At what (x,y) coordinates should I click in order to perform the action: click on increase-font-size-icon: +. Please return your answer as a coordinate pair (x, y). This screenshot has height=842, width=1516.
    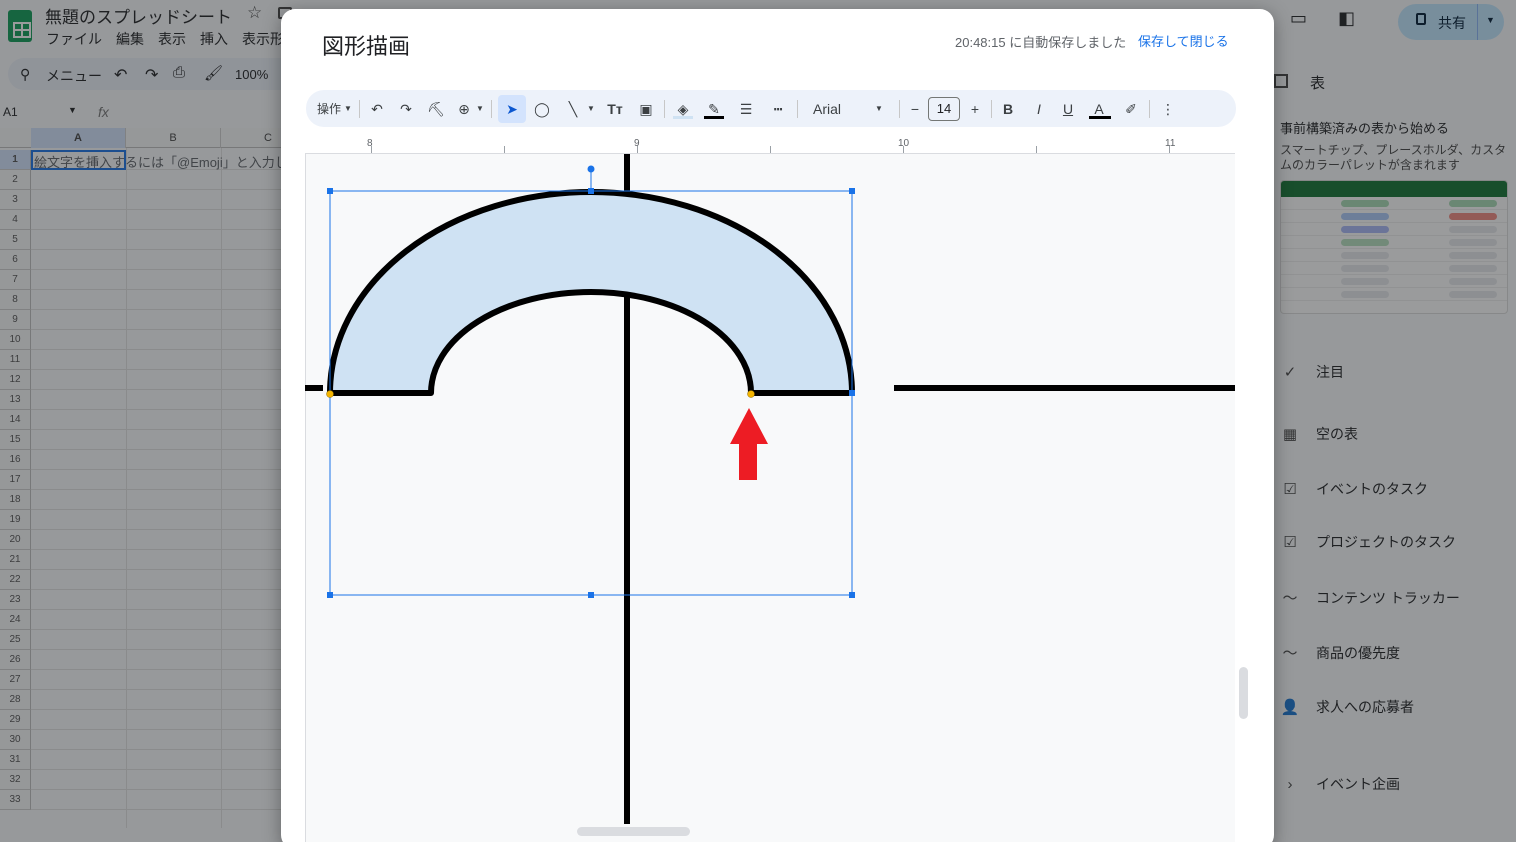
    Looking at the image, I should click on (975, 109).